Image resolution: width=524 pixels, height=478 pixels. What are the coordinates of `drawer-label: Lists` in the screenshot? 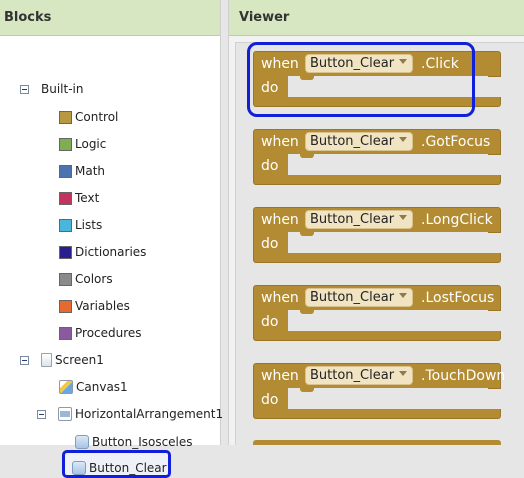 It's located at (89, 225).